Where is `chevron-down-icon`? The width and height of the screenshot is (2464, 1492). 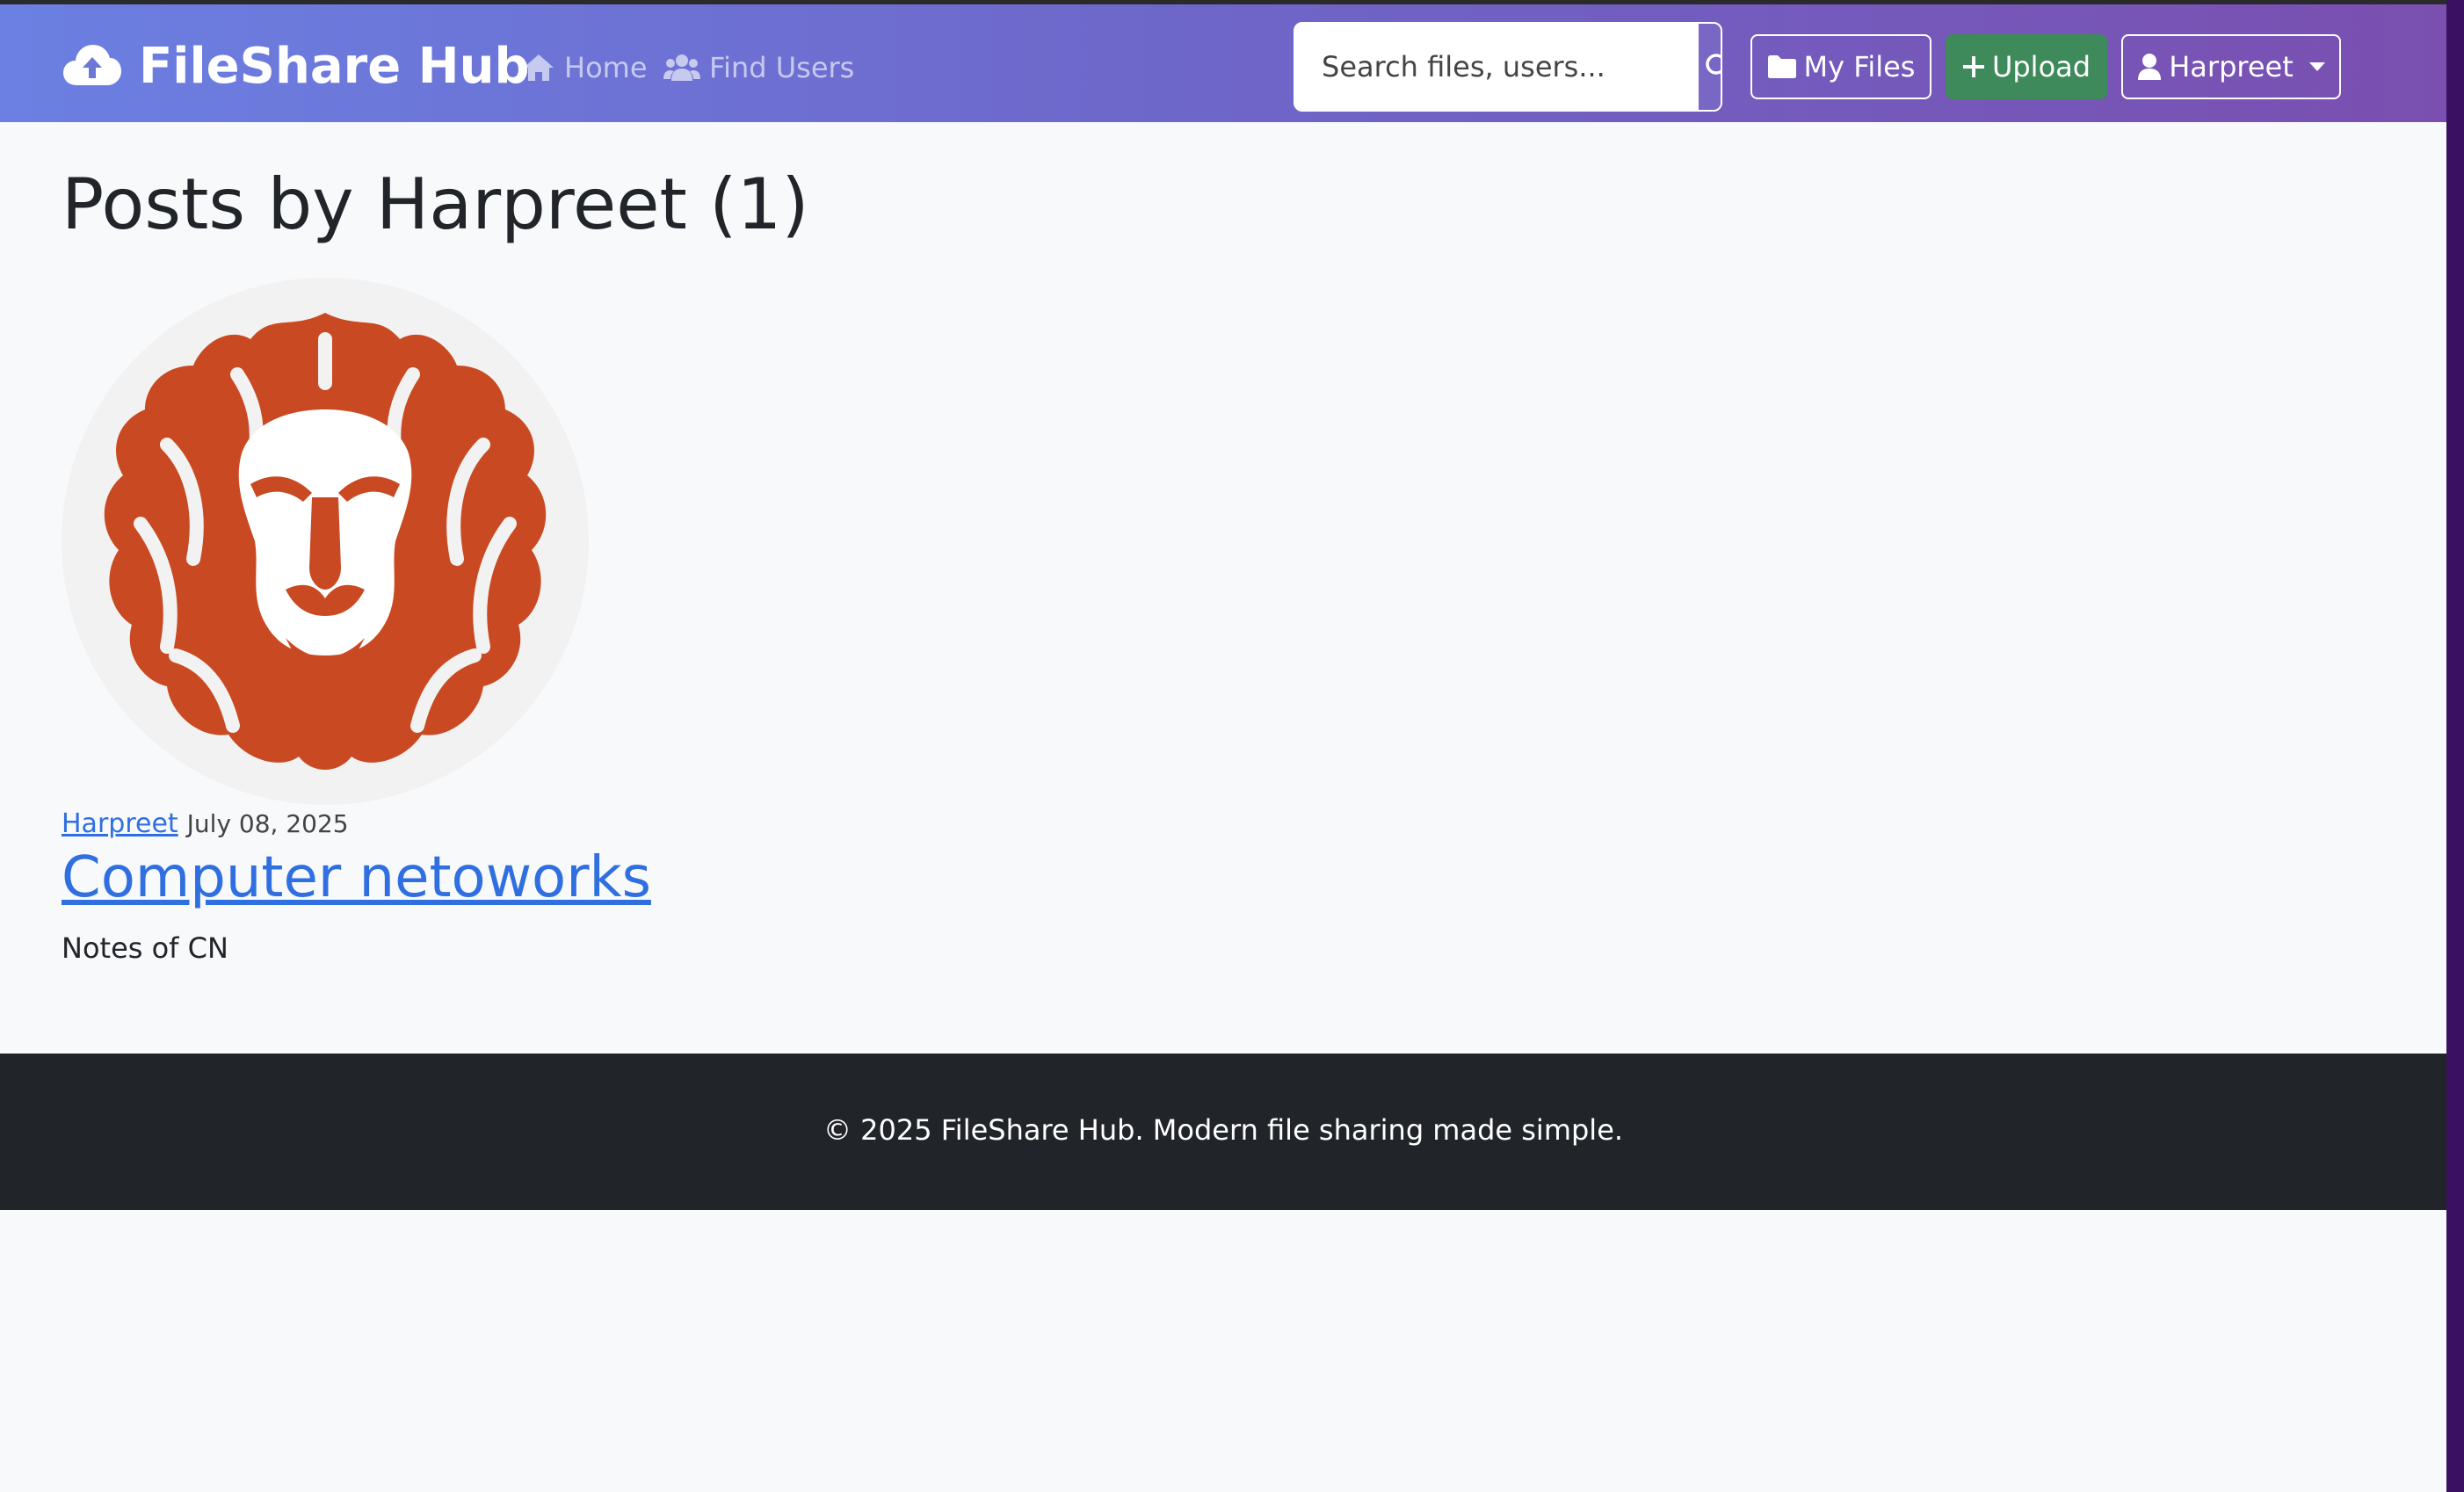 chevron-down-icon is located at coordinates (2316, 66).